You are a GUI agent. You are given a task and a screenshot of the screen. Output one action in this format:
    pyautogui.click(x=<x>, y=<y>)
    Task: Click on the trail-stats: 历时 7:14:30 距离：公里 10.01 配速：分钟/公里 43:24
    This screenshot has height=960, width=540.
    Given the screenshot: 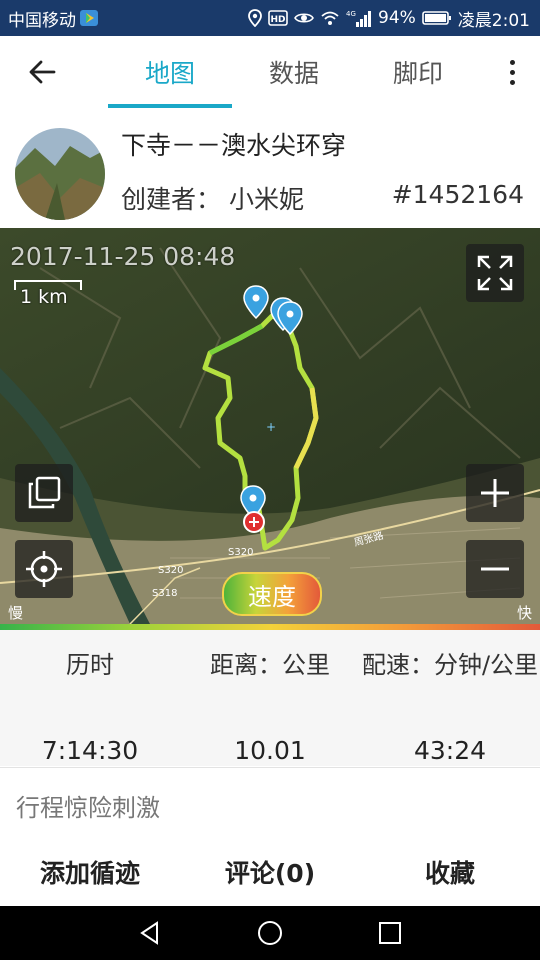 What is the action you would take?
    pyautogui.click(x=270, y=698)
    